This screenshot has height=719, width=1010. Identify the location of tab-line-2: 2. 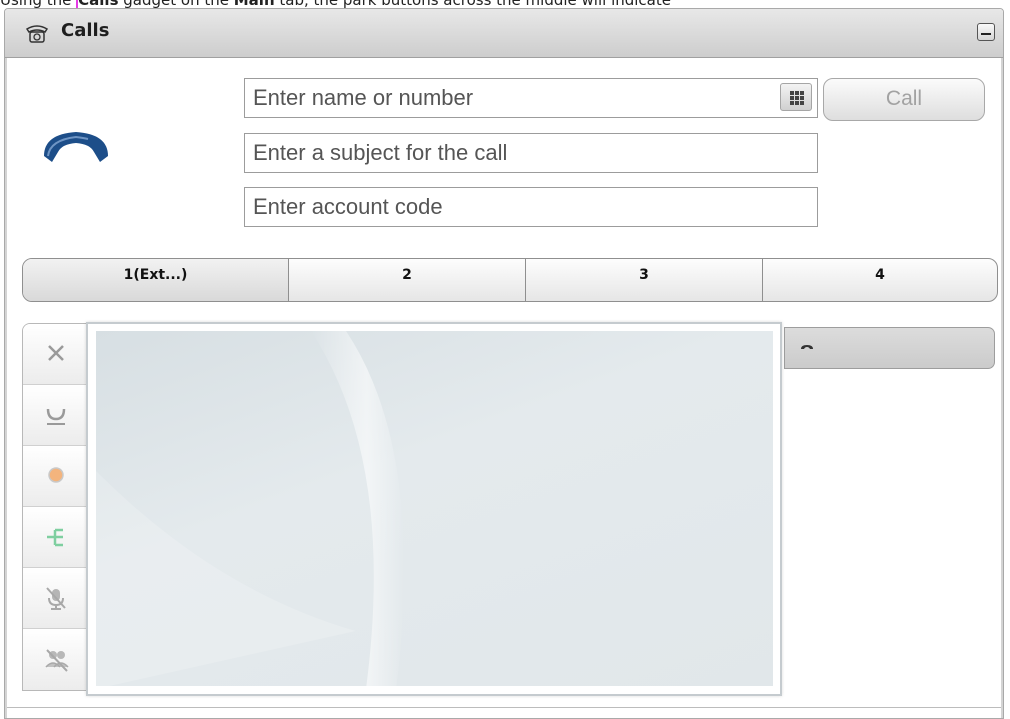
(407, 280).